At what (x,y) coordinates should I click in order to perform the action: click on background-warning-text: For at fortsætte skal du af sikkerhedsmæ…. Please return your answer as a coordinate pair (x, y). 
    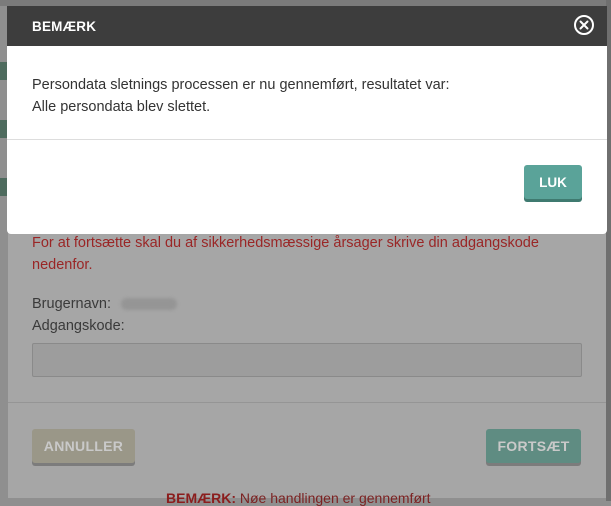
    Looking at the image, I should click on (285, 254).